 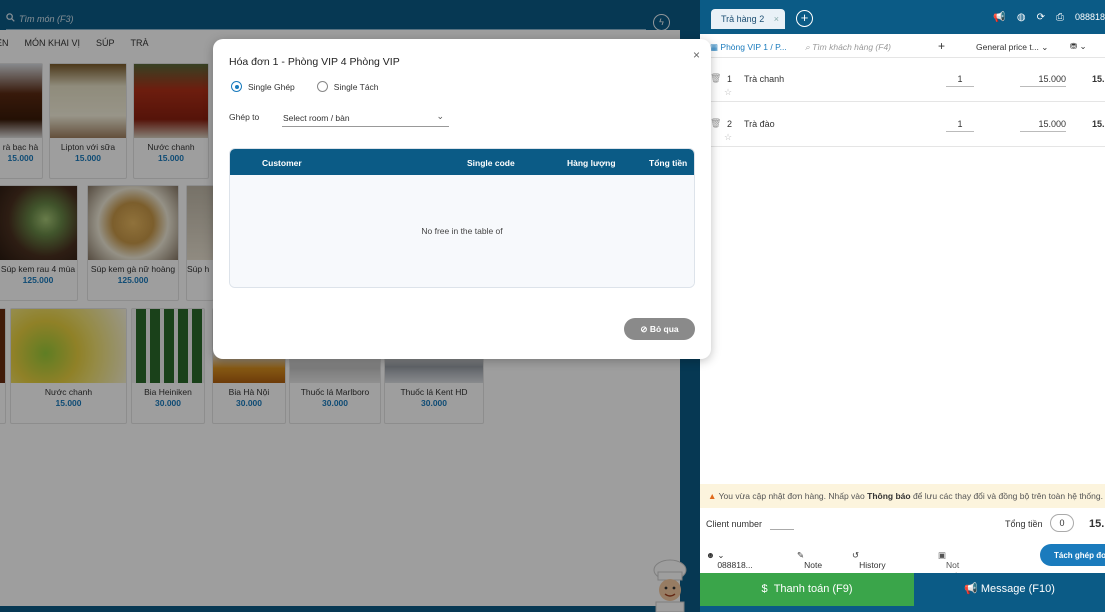 What do you see at coordinates (712, 496) in the screenshot?
I see `warning-icon: ▲` at bounding box center [712, 496].